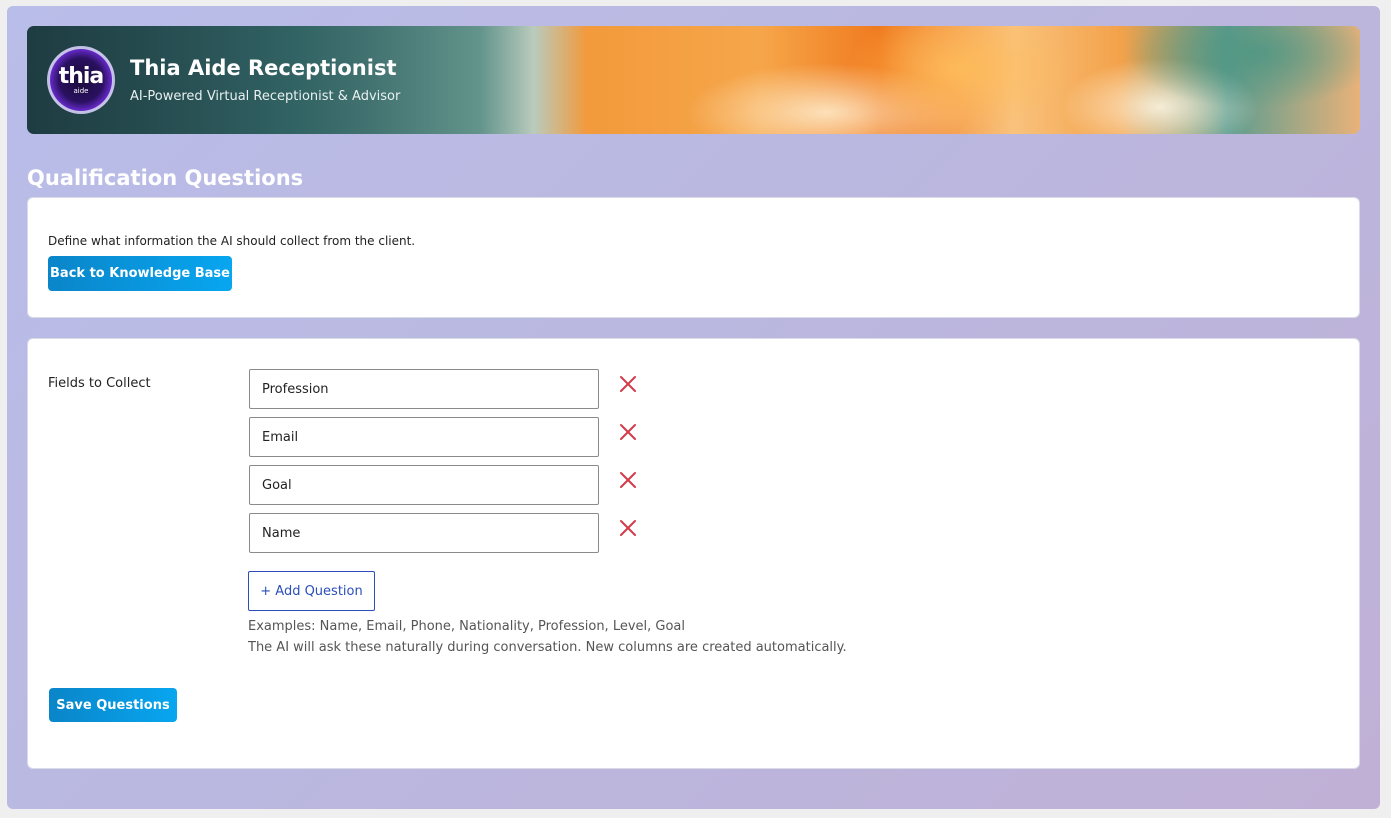 This screenshot has height=818, width=1391. I want to click on logo: thia aide, so click(81, 80).